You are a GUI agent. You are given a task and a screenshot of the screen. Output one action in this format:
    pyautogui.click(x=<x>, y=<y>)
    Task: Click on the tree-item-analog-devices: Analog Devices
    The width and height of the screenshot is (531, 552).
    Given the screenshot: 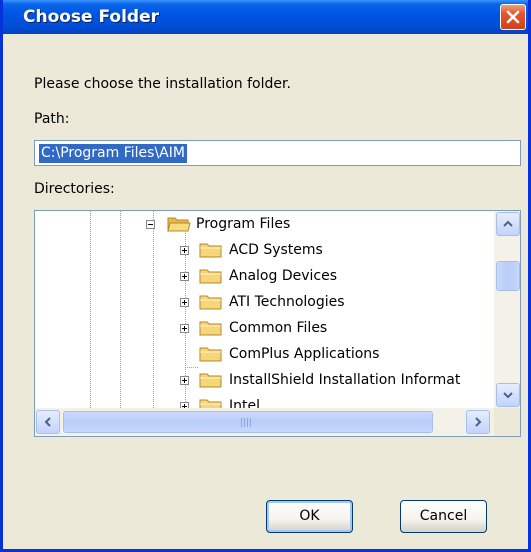 What is the action you would take?
    pyautogui.click(x=283, y=276)
    